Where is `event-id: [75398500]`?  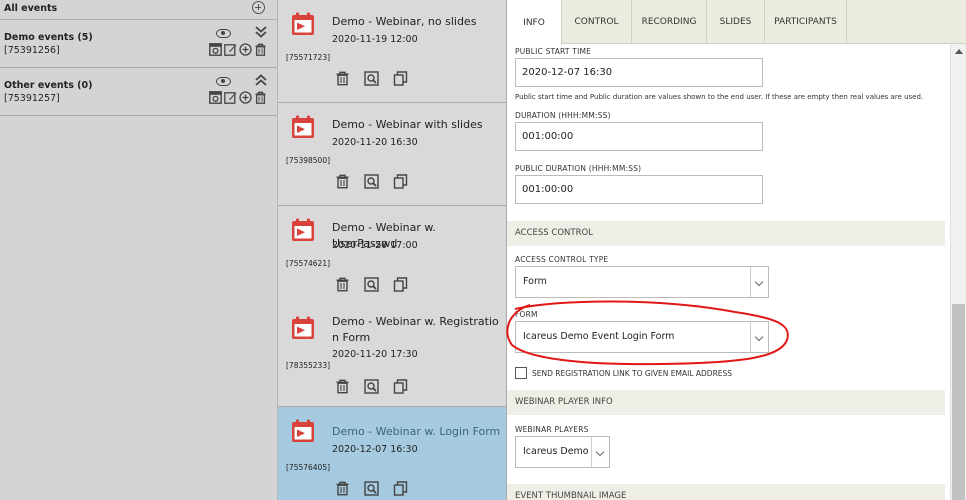 event-id: [75398500] is located at coordinates (308, 160).